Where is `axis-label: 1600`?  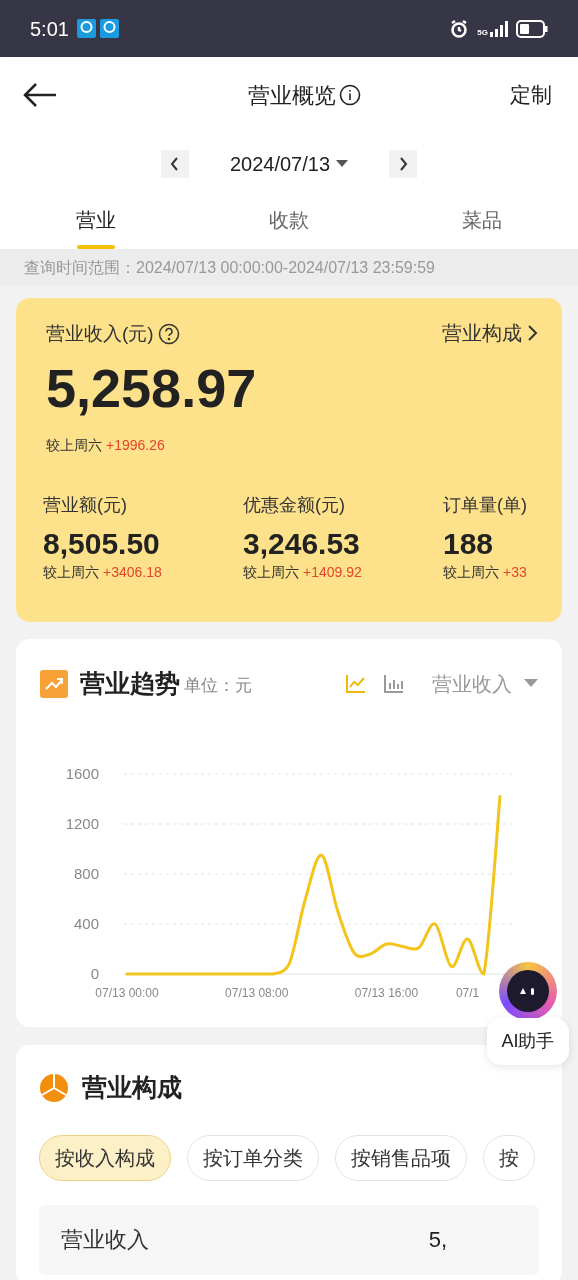
axis-label: 1600 is located at coordinates (82, 773).